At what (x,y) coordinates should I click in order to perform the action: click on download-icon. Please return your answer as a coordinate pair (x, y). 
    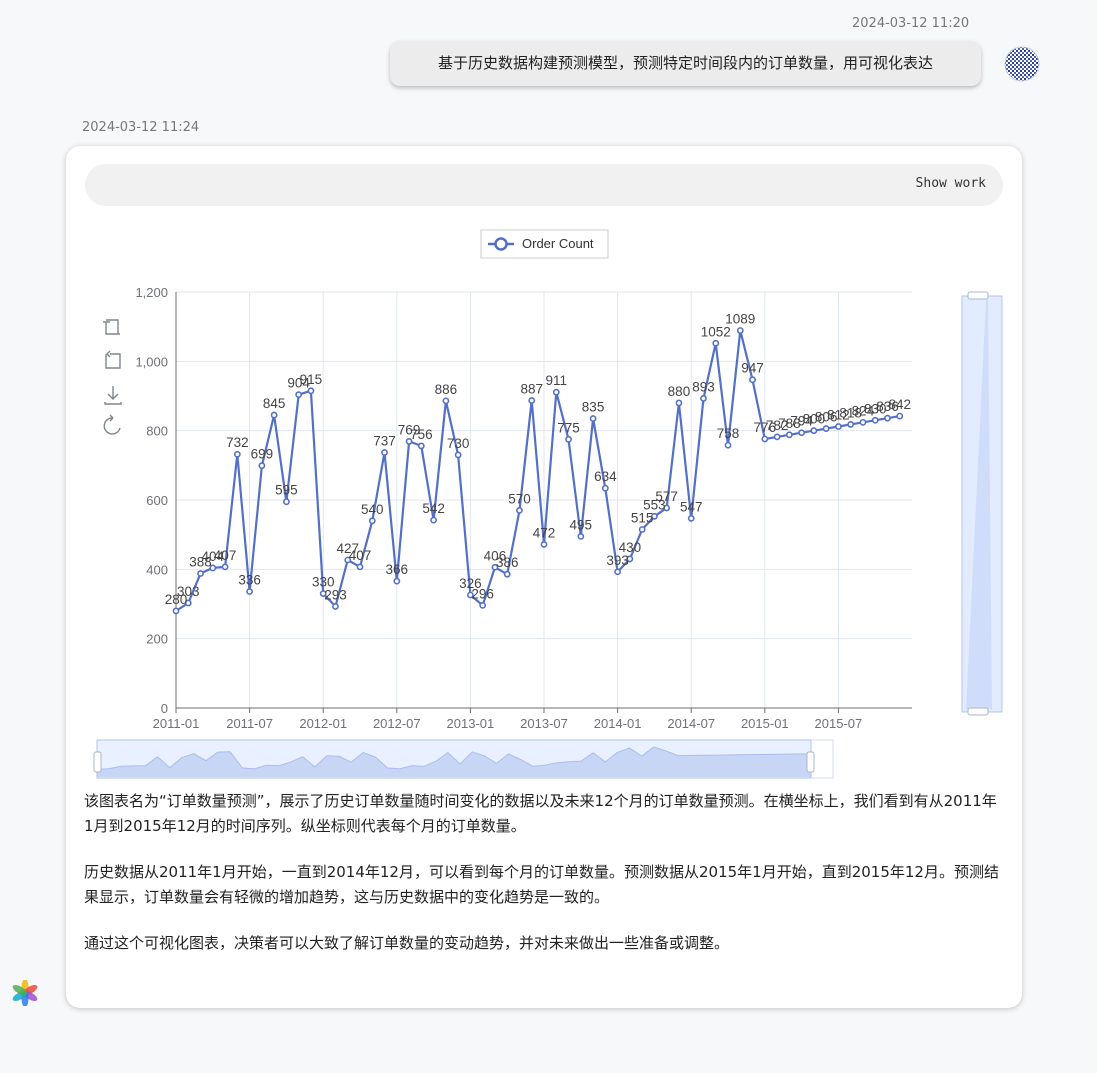
    Looking at the image, I should click on (113, 395).